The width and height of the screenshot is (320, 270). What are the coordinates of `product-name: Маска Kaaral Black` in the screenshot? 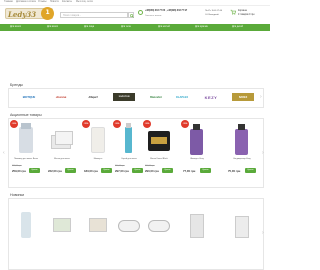 It's located at (159, 159).